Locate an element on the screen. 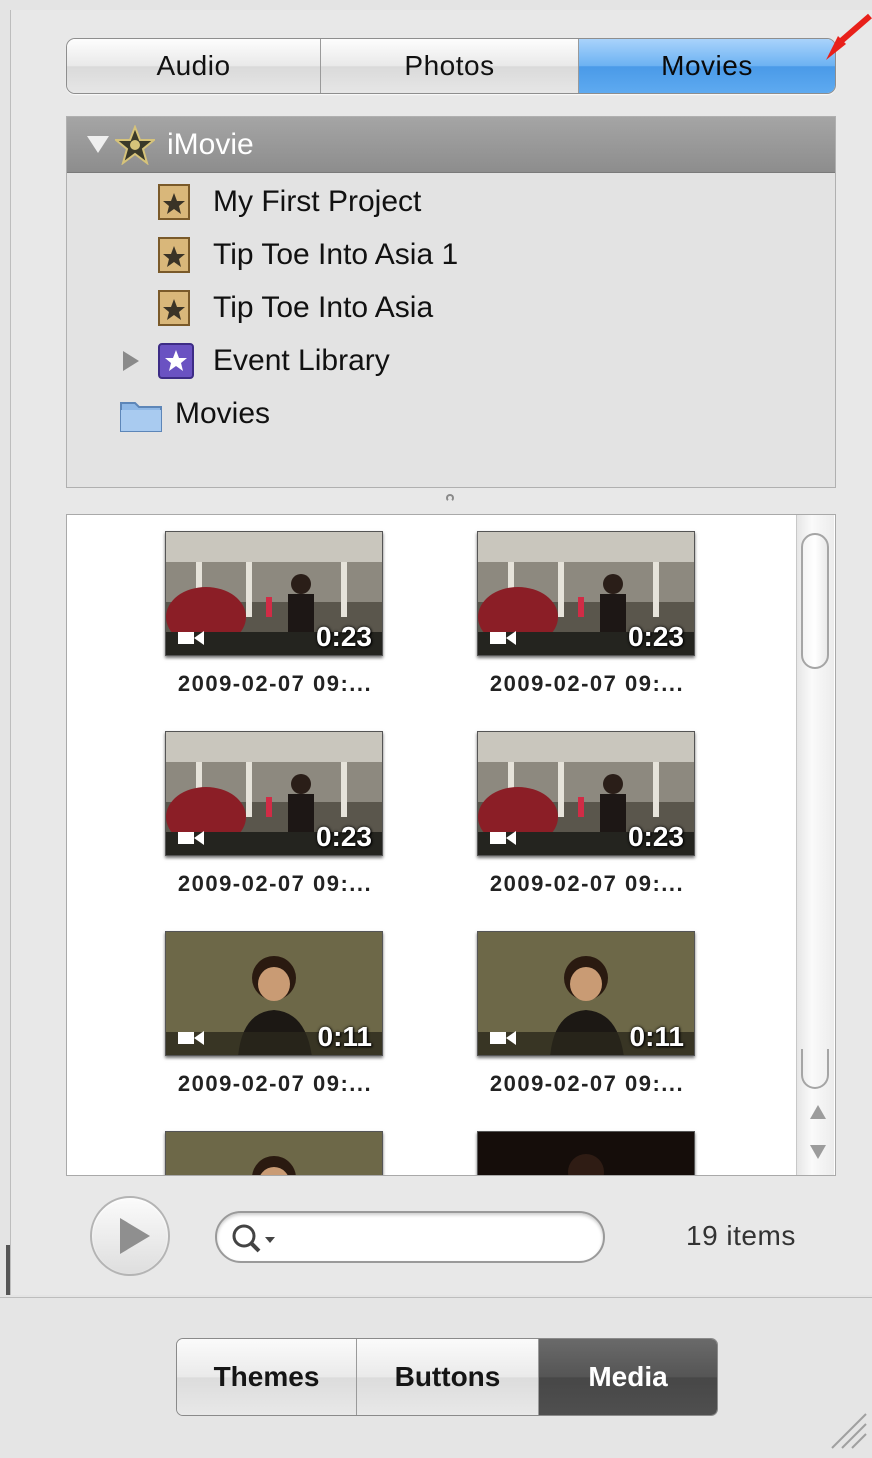  tree-item-tip-toe-into-asia-1: Tip Toe Into Asia 1 is located at coordinates (307, 254).